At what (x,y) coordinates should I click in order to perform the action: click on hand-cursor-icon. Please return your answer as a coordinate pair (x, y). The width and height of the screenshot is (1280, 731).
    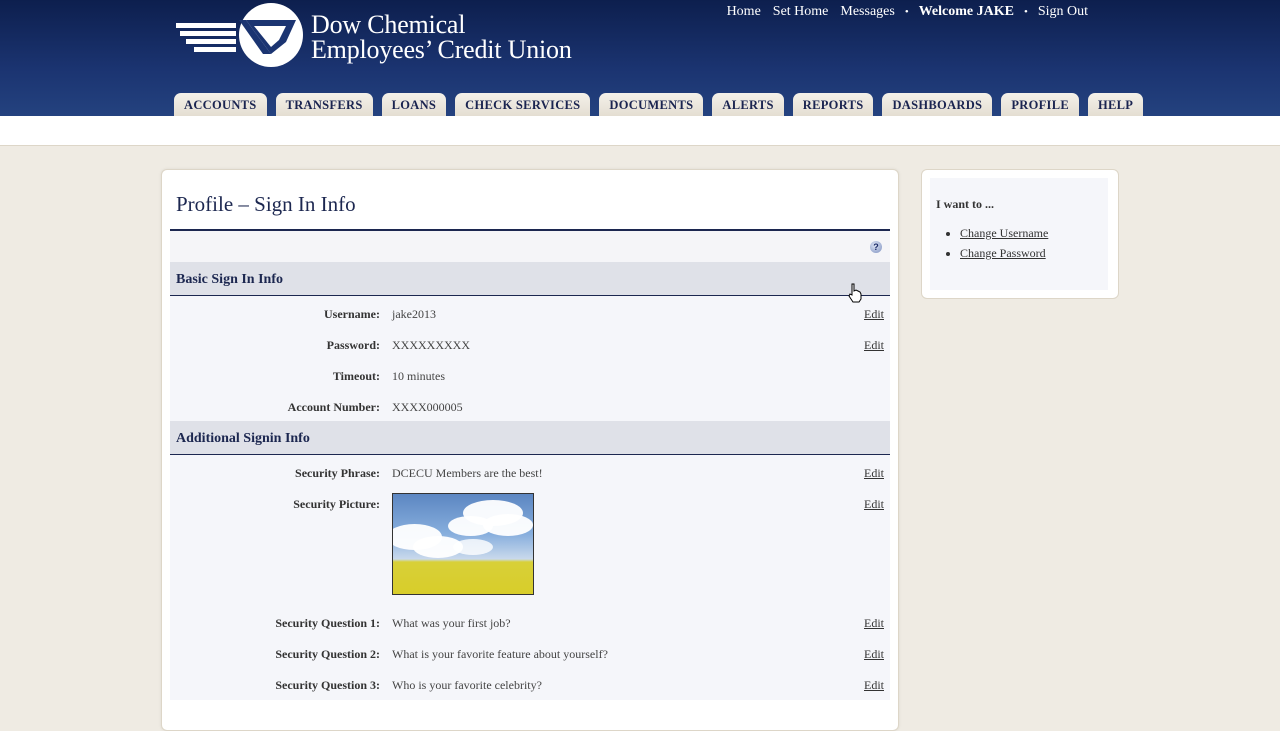
    Looking at the image, I should click on (855, 293).